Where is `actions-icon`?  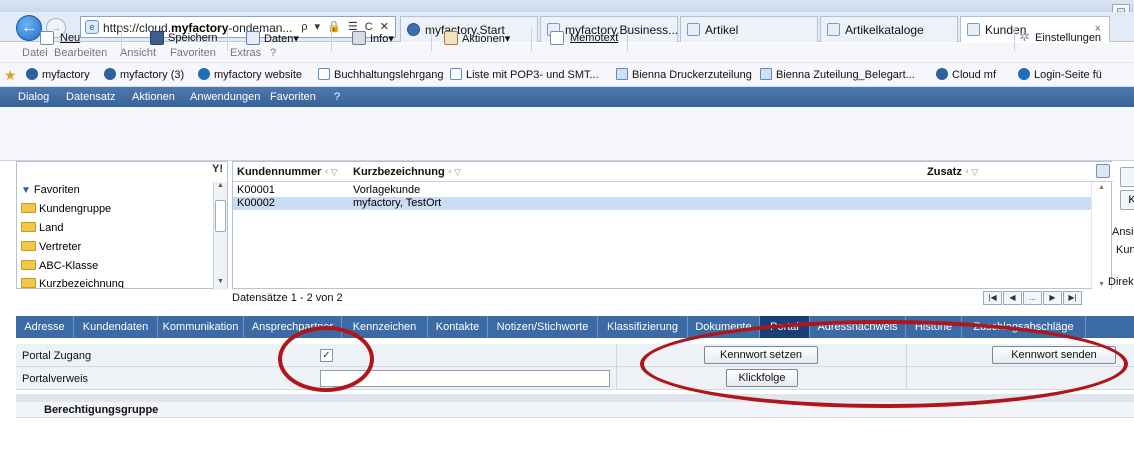
actions-icon is located at coordinates (451, 38).